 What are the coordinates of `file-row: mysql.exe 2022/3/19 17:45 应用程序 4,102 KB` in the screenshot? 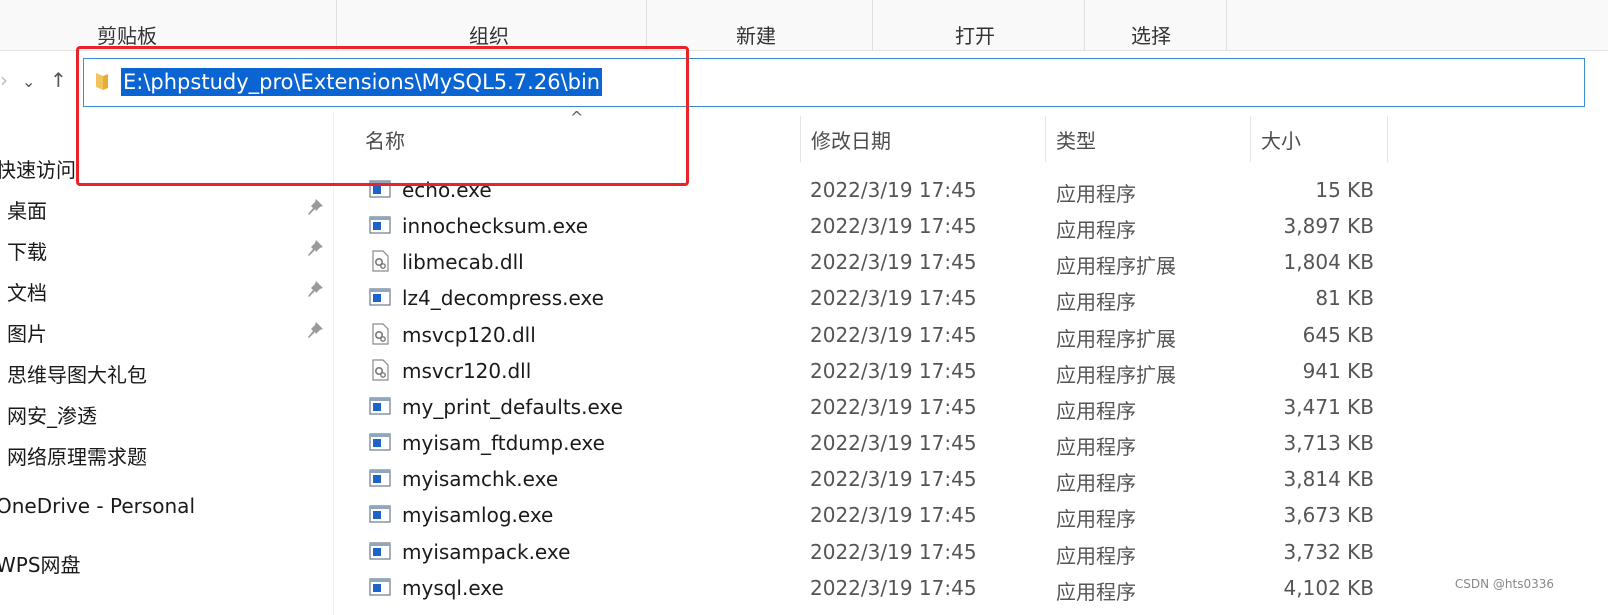 It's located at (974, 588).